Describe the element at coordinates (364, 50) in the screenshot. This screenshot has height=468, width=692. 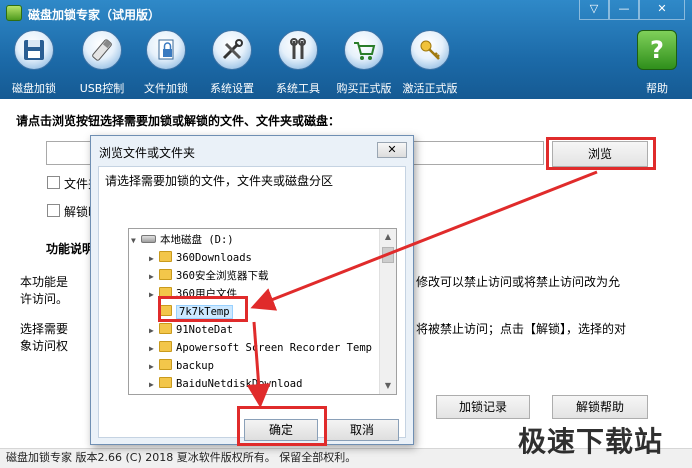
I see `shopping-cart-icon` at that location.